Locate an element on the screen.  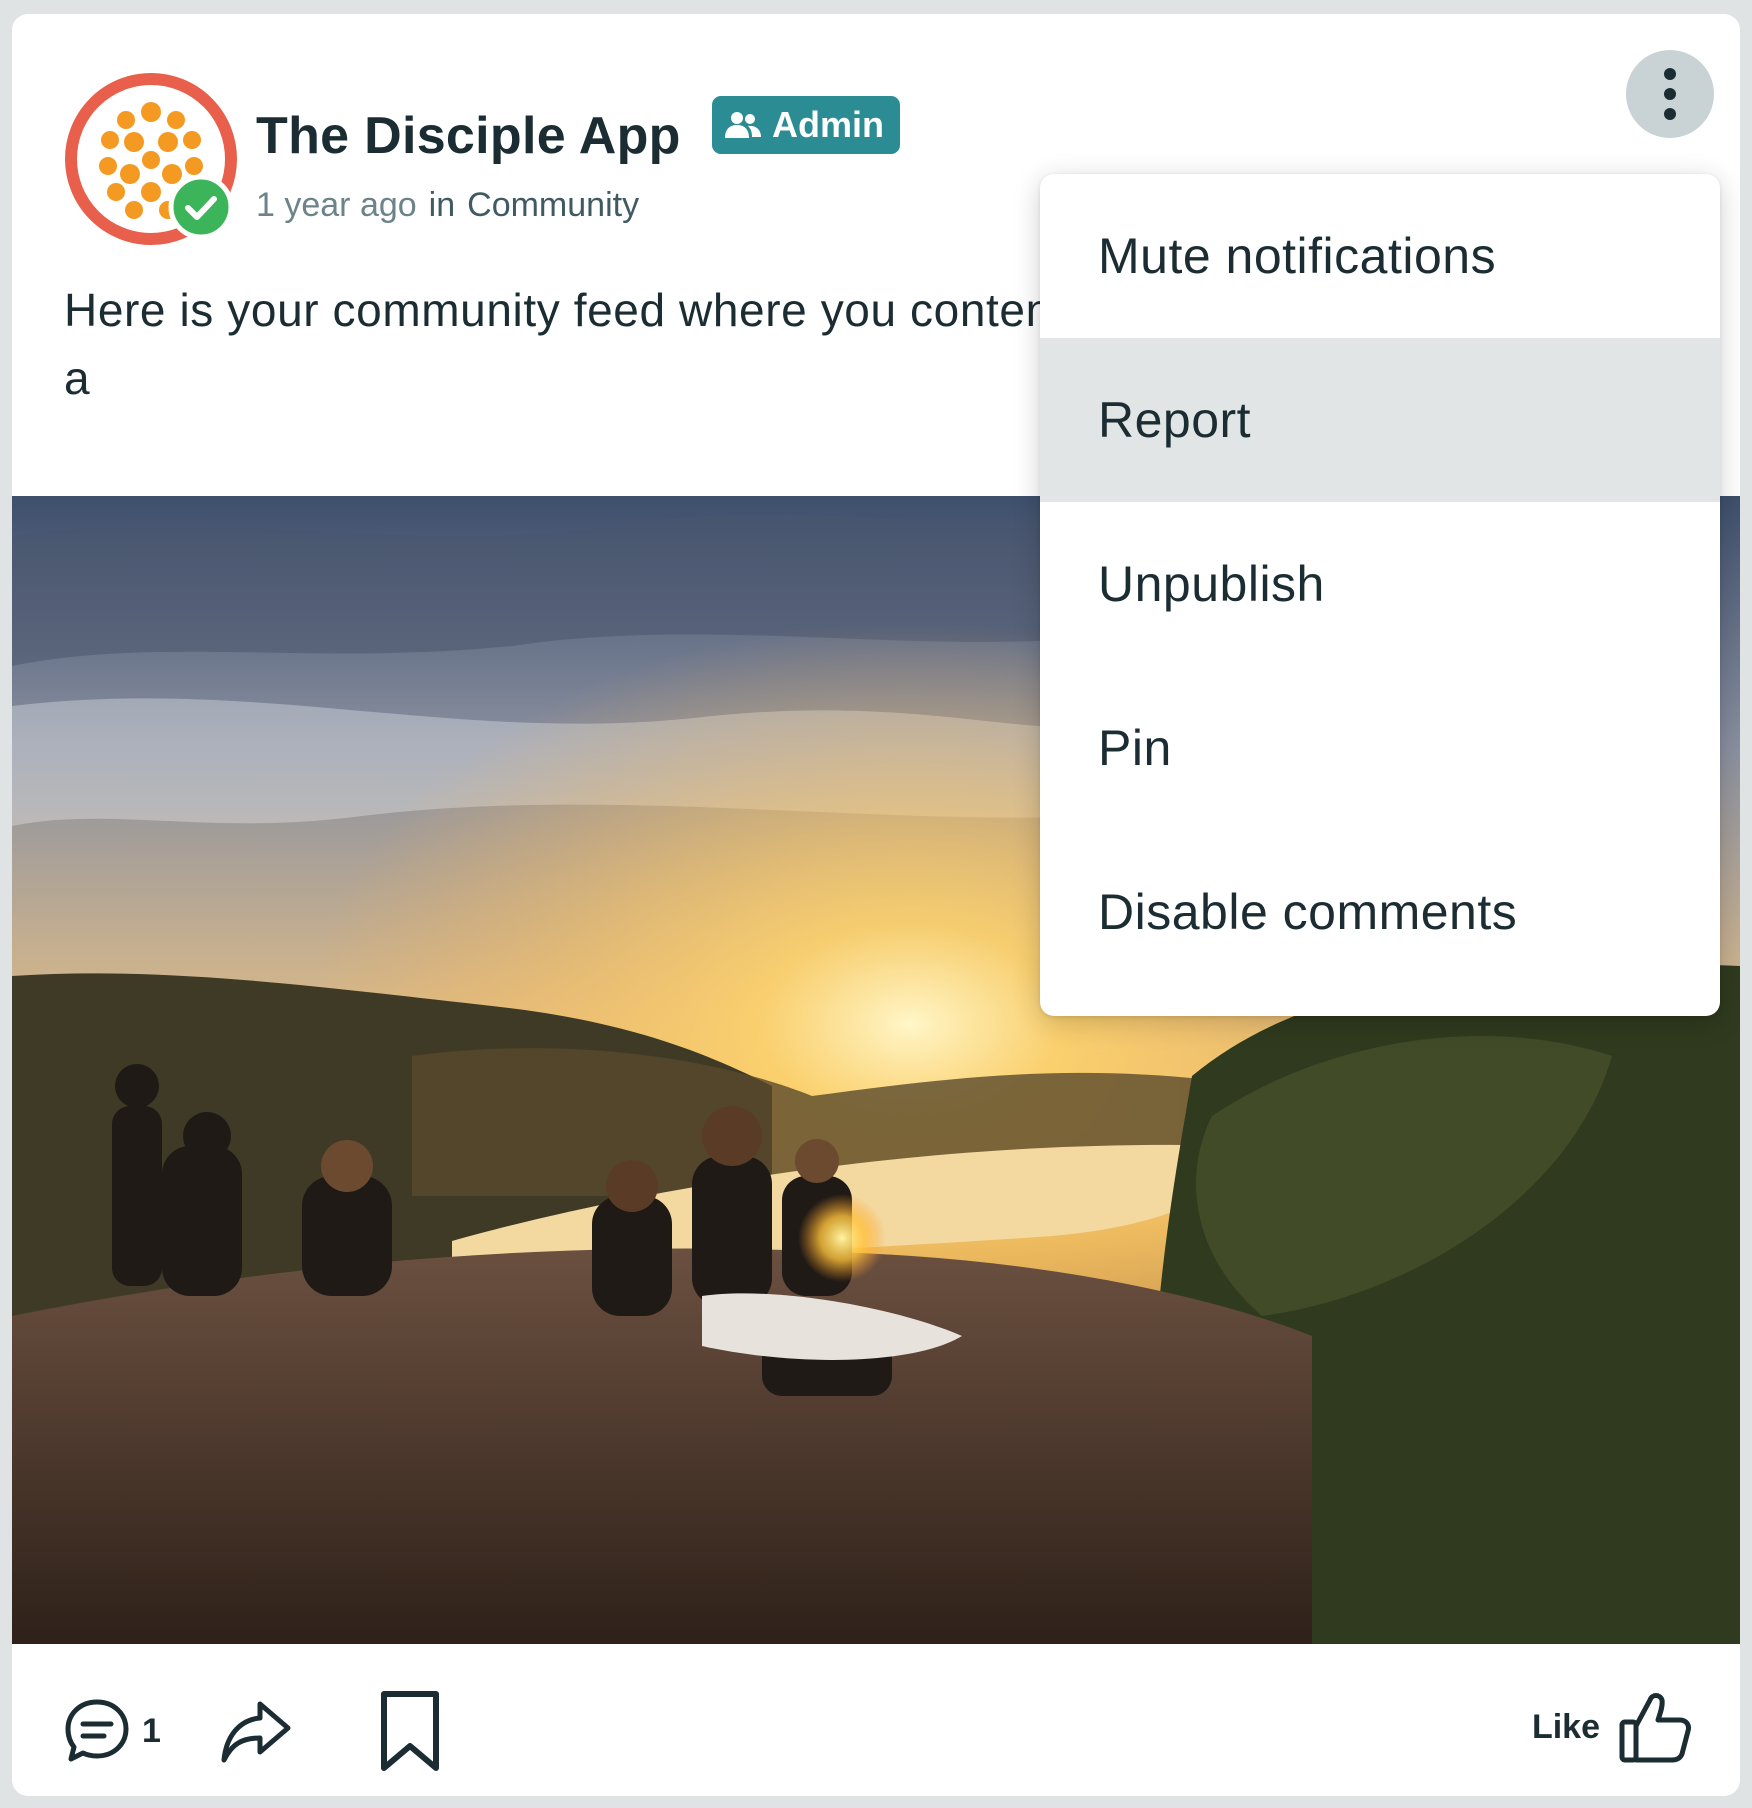
share-button is located at coordinates (256, 1732).